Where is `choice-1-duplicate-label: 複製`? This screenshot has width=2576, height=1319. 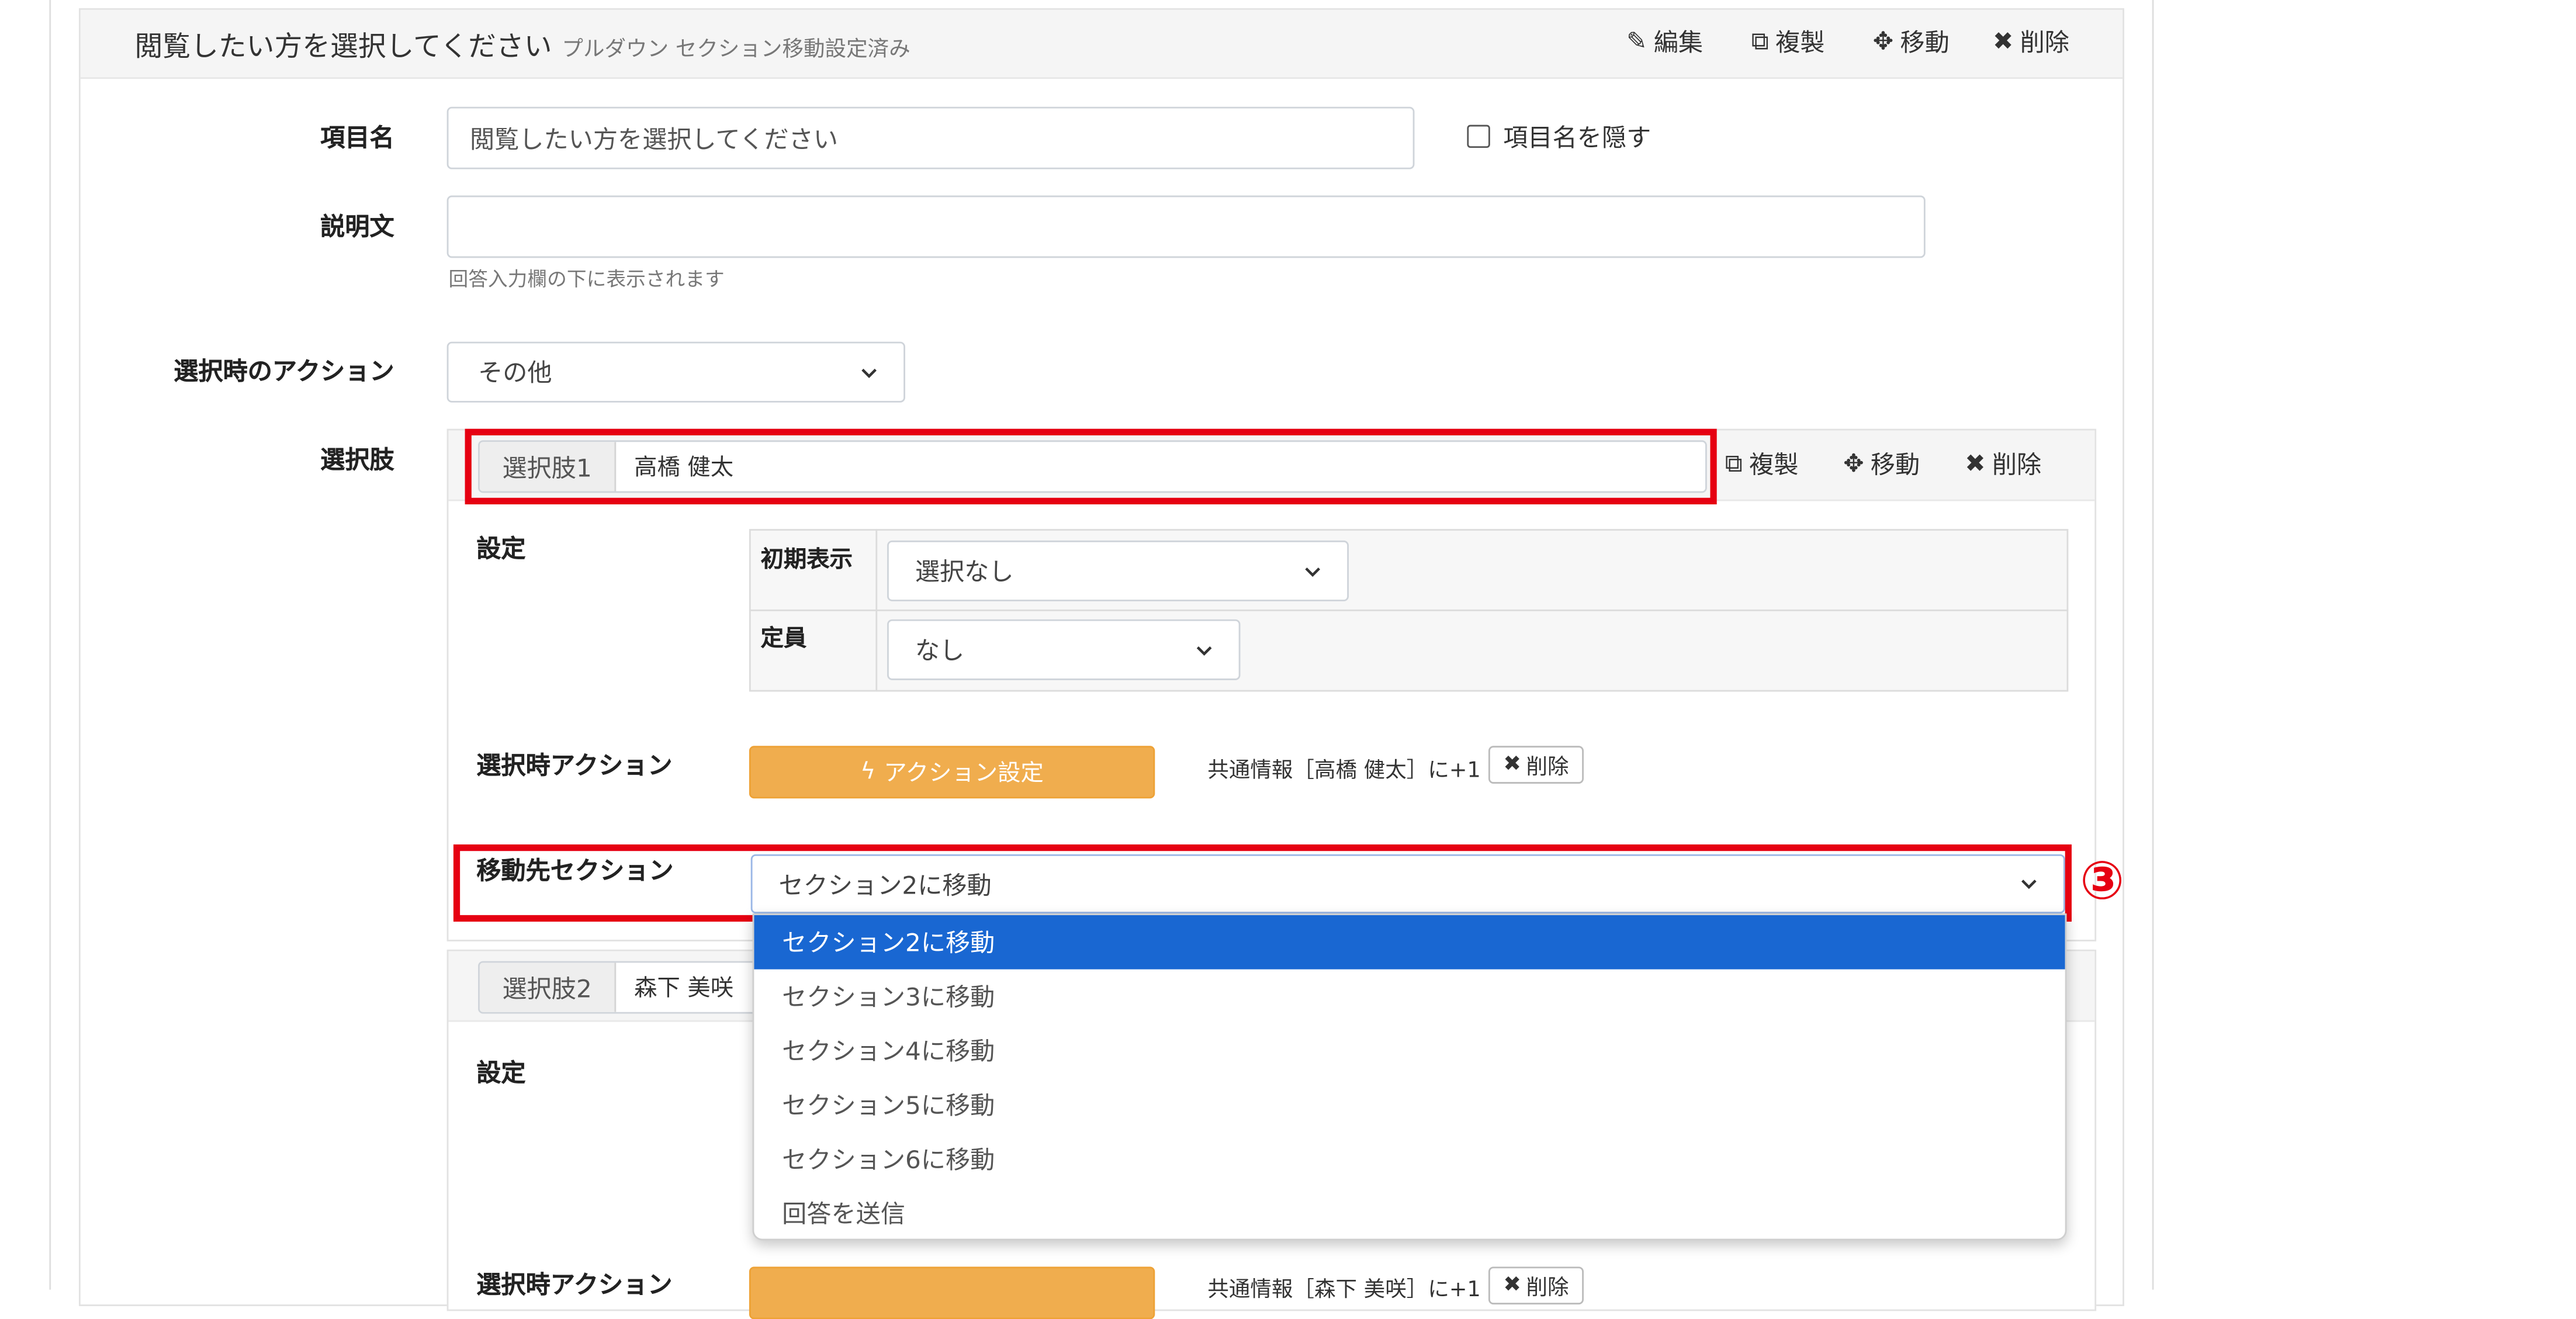 choice-1-duplicate-label: 複製 is located at coordinates (1774, 464).